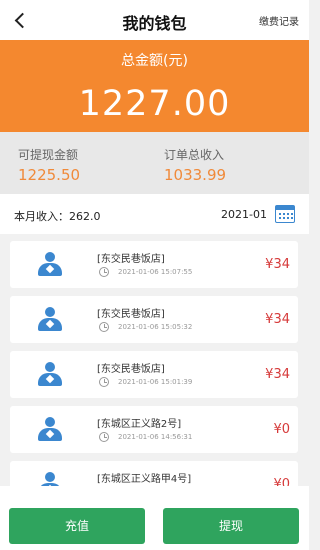  What do you see at coordinates (49, 175) in the screenshot?
I see `withdrawable-value: 1225.50` at bounding box center [49, 175].